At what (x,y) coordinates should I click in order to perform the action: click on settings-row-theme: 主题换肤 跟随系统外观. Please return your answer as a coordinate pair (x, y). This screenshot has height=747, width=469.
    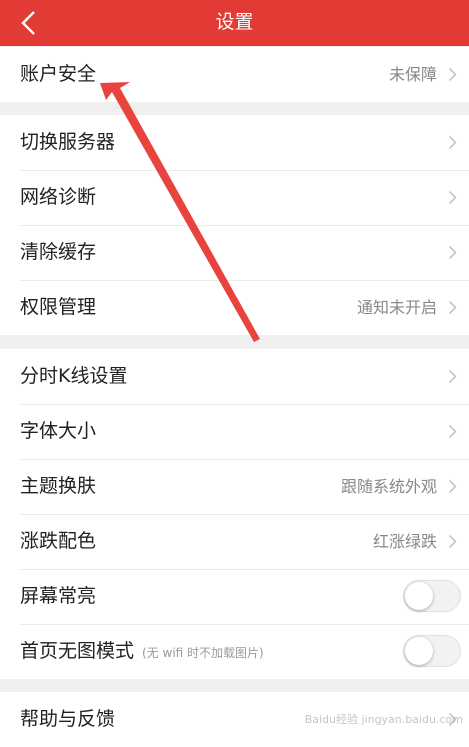
    Looking at the image, I should click on (234, 486).